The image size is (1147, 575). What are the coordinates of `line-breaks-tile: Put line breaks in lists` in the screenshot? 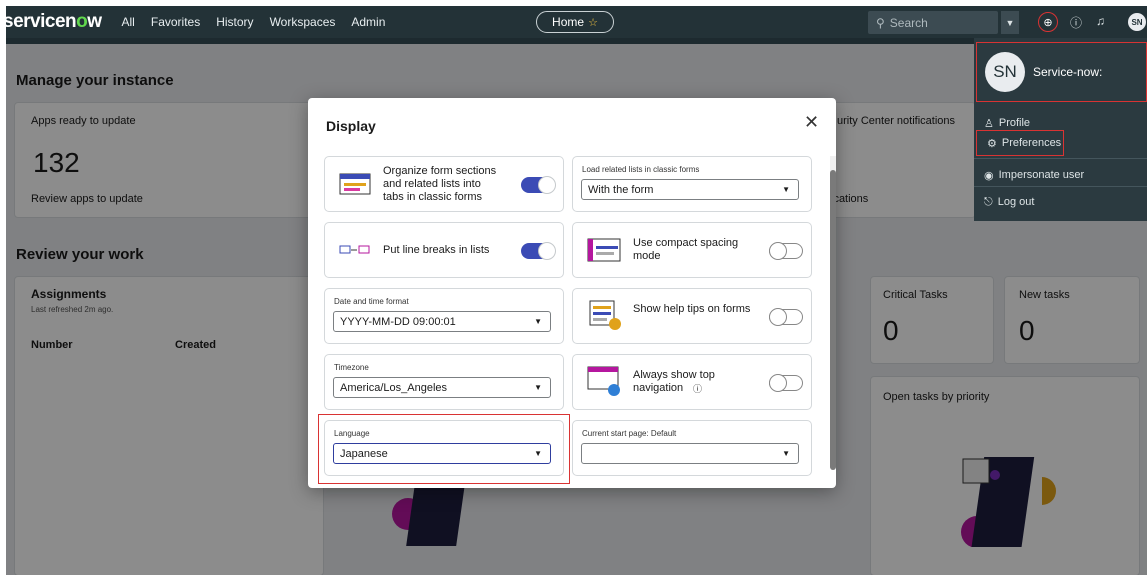 It's located at (444, 250).